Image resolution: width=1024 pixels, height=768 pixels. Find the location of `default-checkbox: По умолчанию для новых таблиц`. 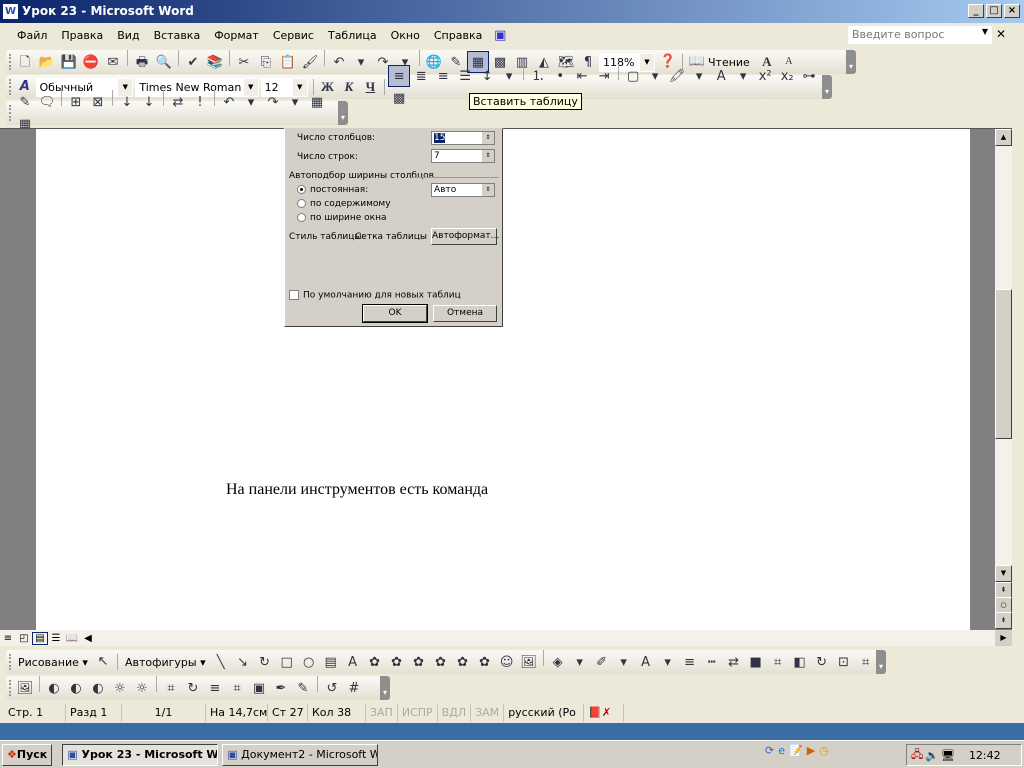

default-checkbox: По умолчанию для новых таблиц is located at coordinates (375, 295).